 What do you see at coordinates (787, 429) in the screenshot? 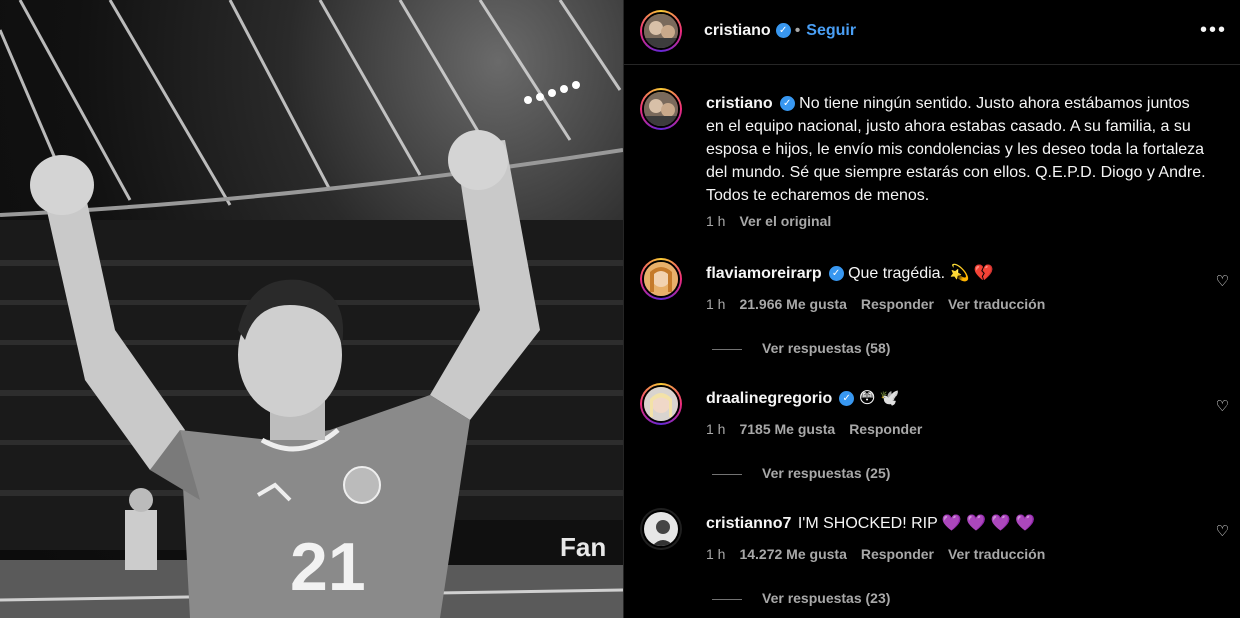
I see `comment-likes: 7185 Me gusta` at bounding box center [787, 429].